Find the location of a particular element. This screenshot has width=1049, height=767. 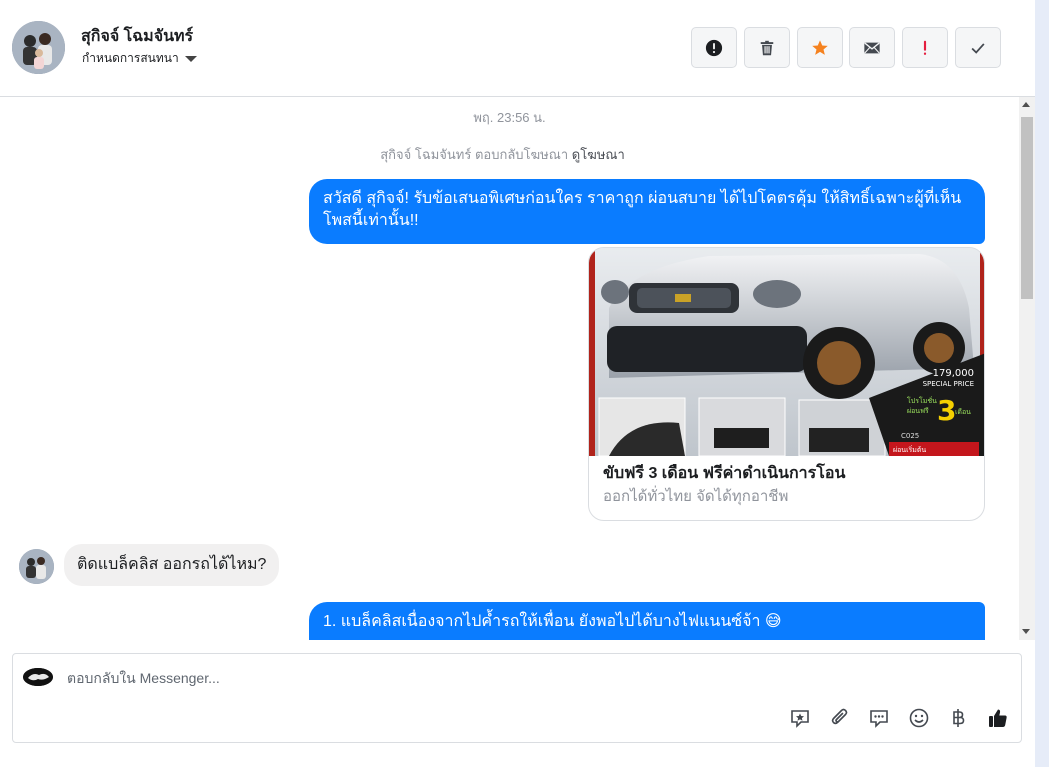

mark-spam-button is located at coordinates (714, 47).